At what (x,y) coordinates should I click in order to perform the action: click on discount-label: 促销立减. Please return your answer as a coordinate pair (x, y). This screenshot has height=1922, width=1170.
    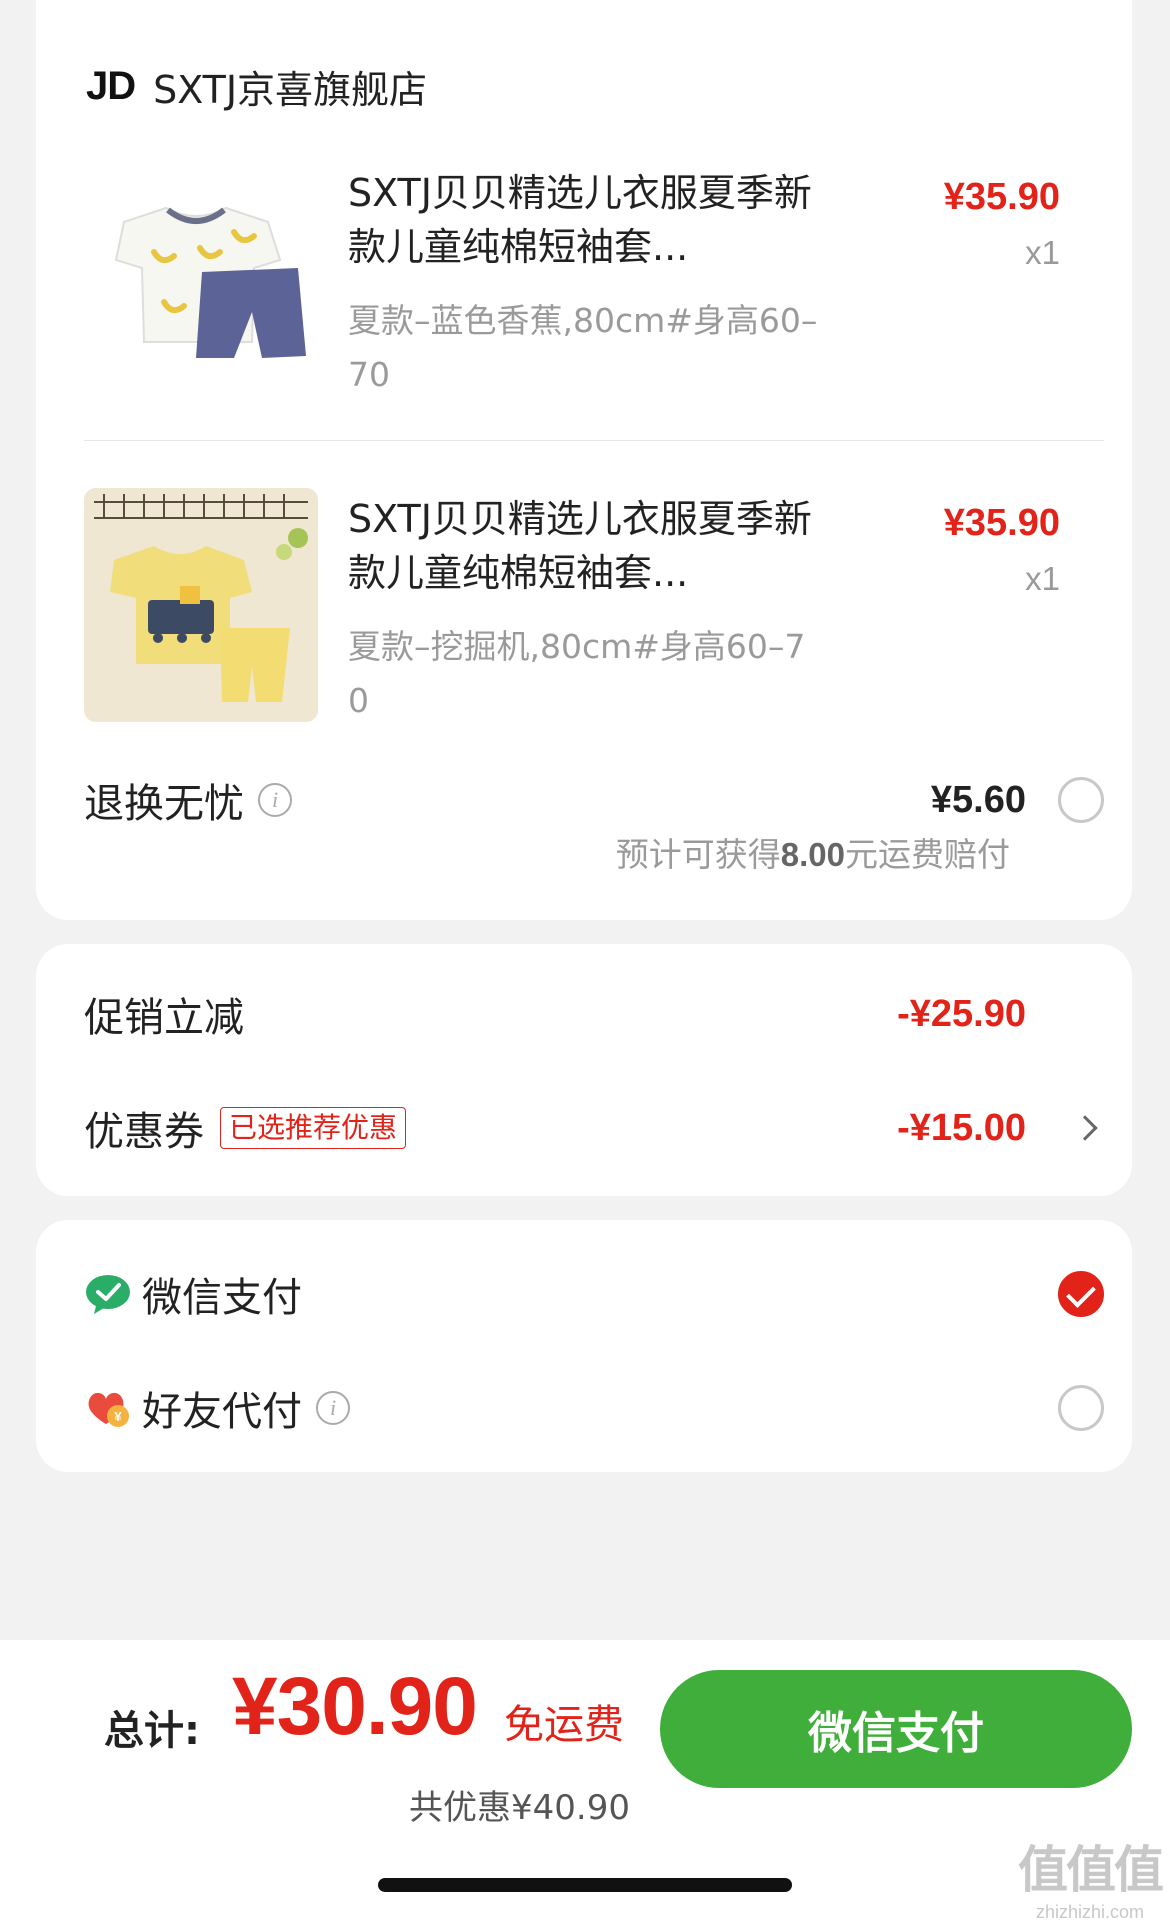
    Looking at the image, I should click on (164, 1018).